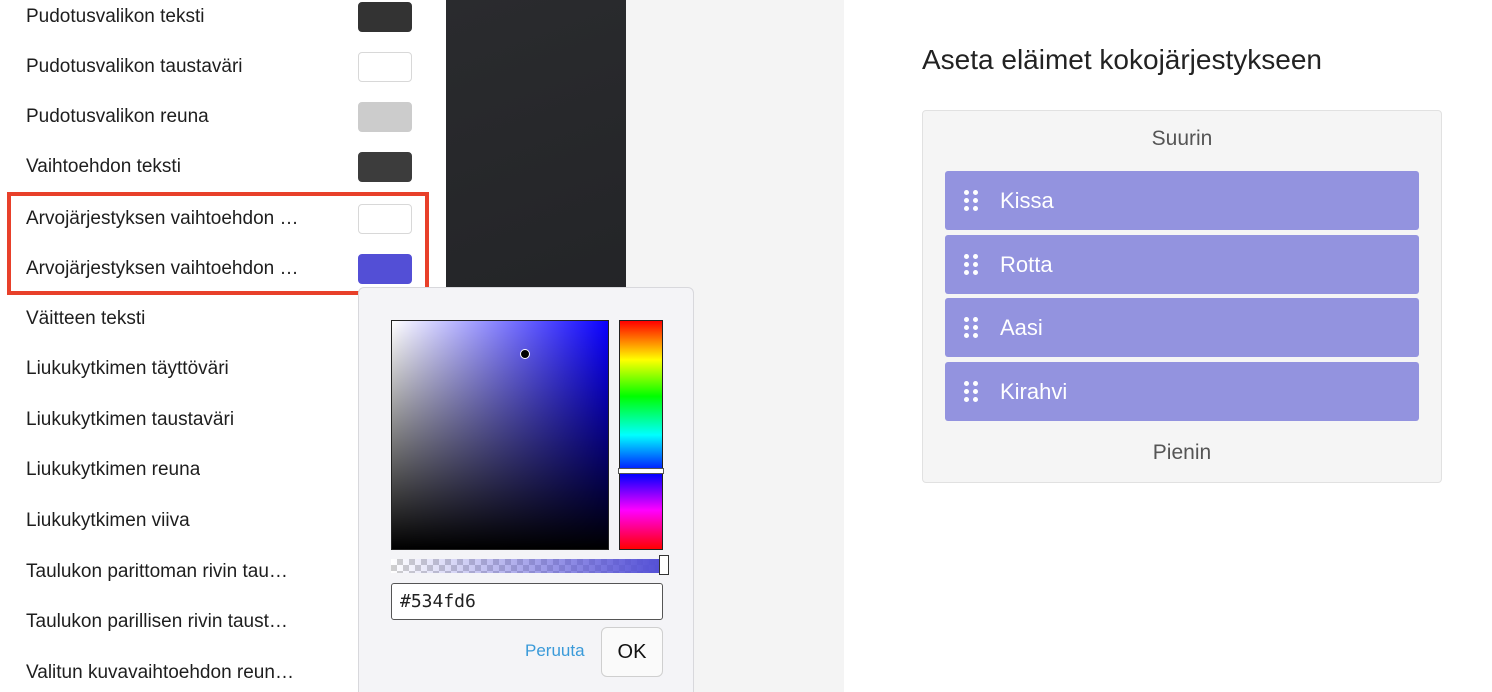  I want to click on ranking-item-label: Rotta, so click(1026, 264).